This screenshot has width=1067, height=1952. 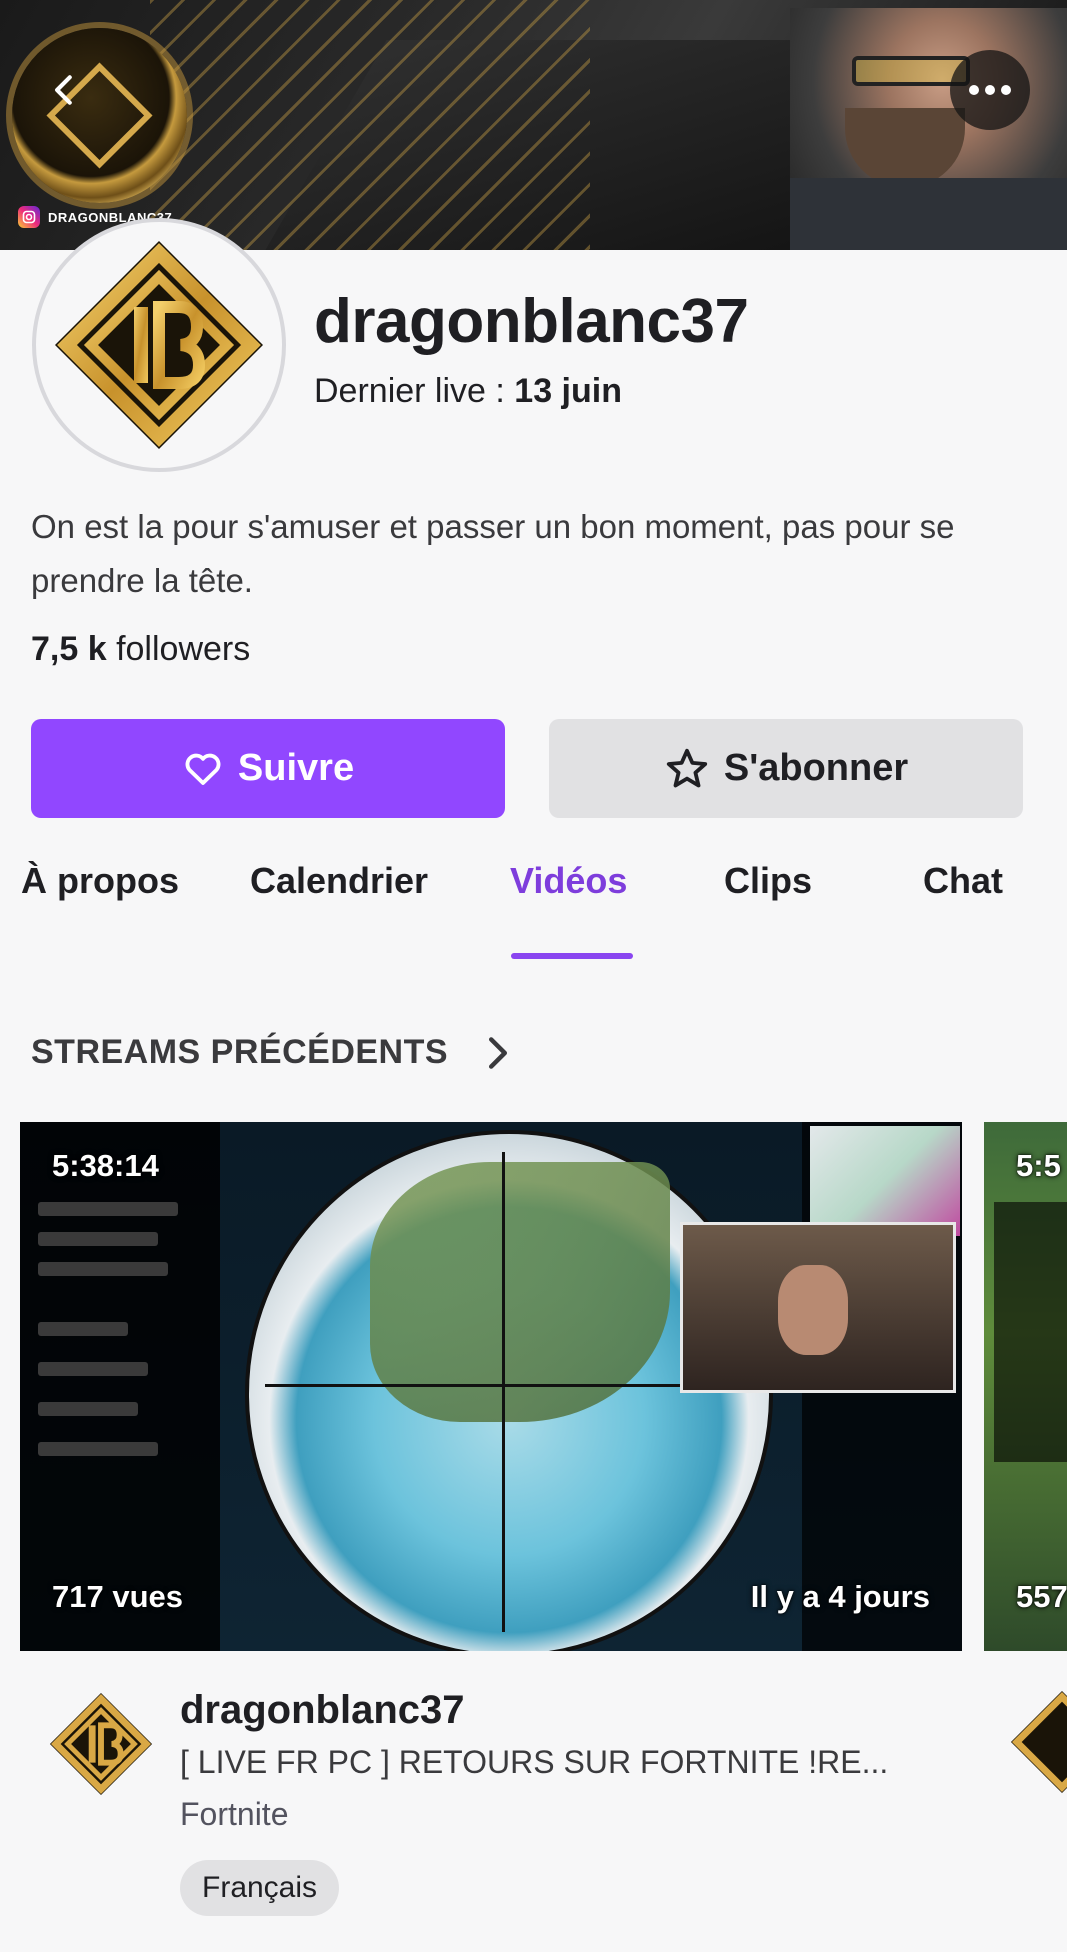 What do you see at coordinates (503, 1392) in the screenshot?
I see `scope-crosshair-vertical` at bounding box center [503, 1392].